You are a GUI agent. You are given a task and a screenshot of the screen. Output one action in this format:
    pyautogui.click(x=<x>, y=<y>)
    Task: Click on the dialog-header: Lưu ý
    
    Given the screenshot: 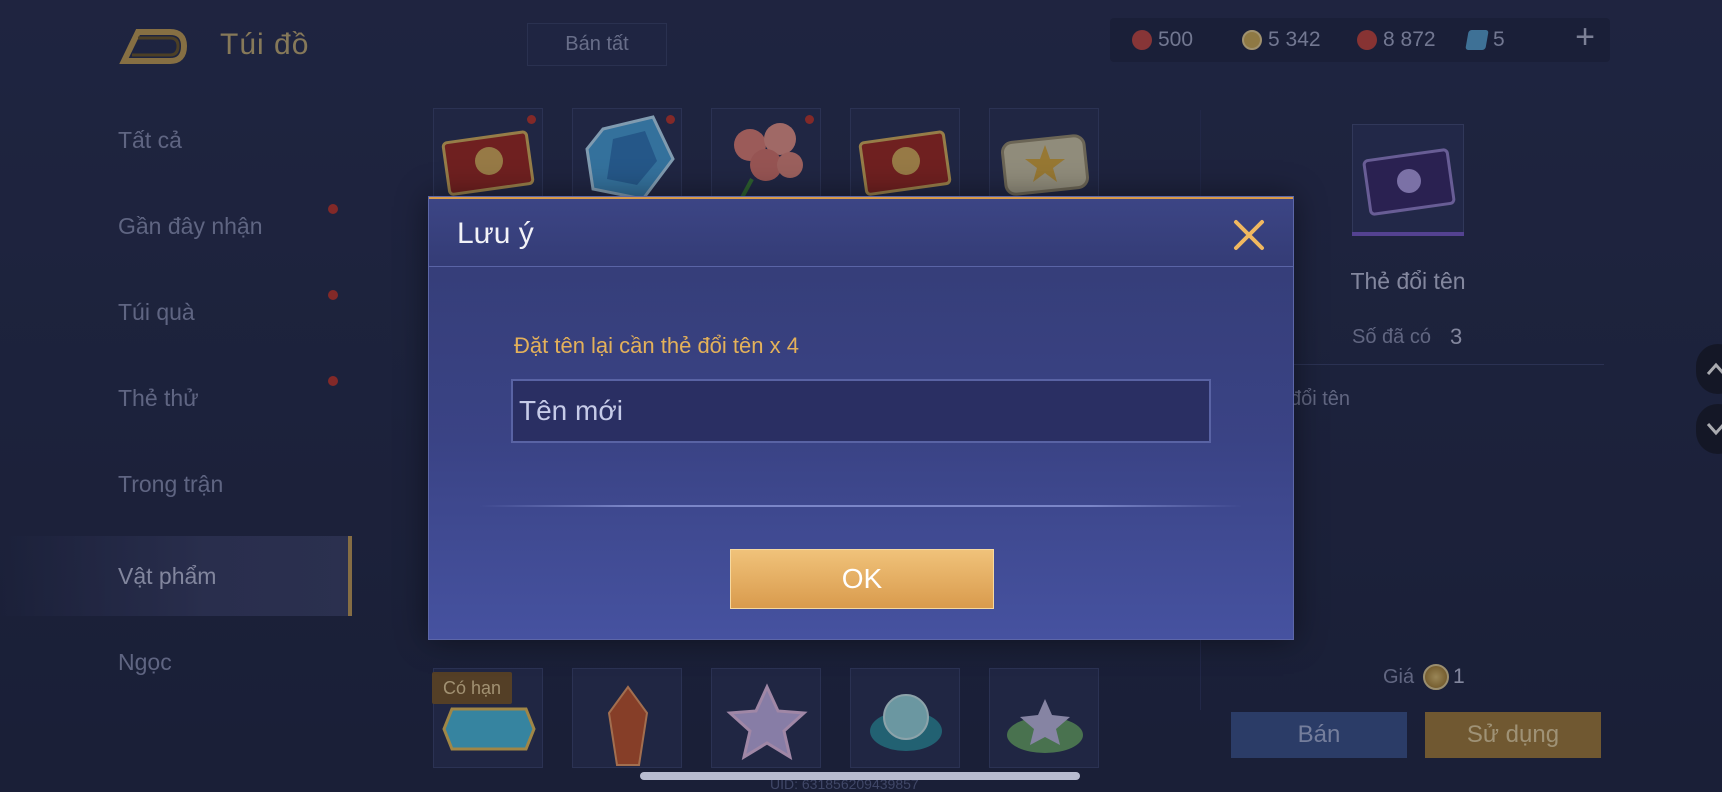 What is the action you would take?
    pyautogui.click(x=861, y=232)
    